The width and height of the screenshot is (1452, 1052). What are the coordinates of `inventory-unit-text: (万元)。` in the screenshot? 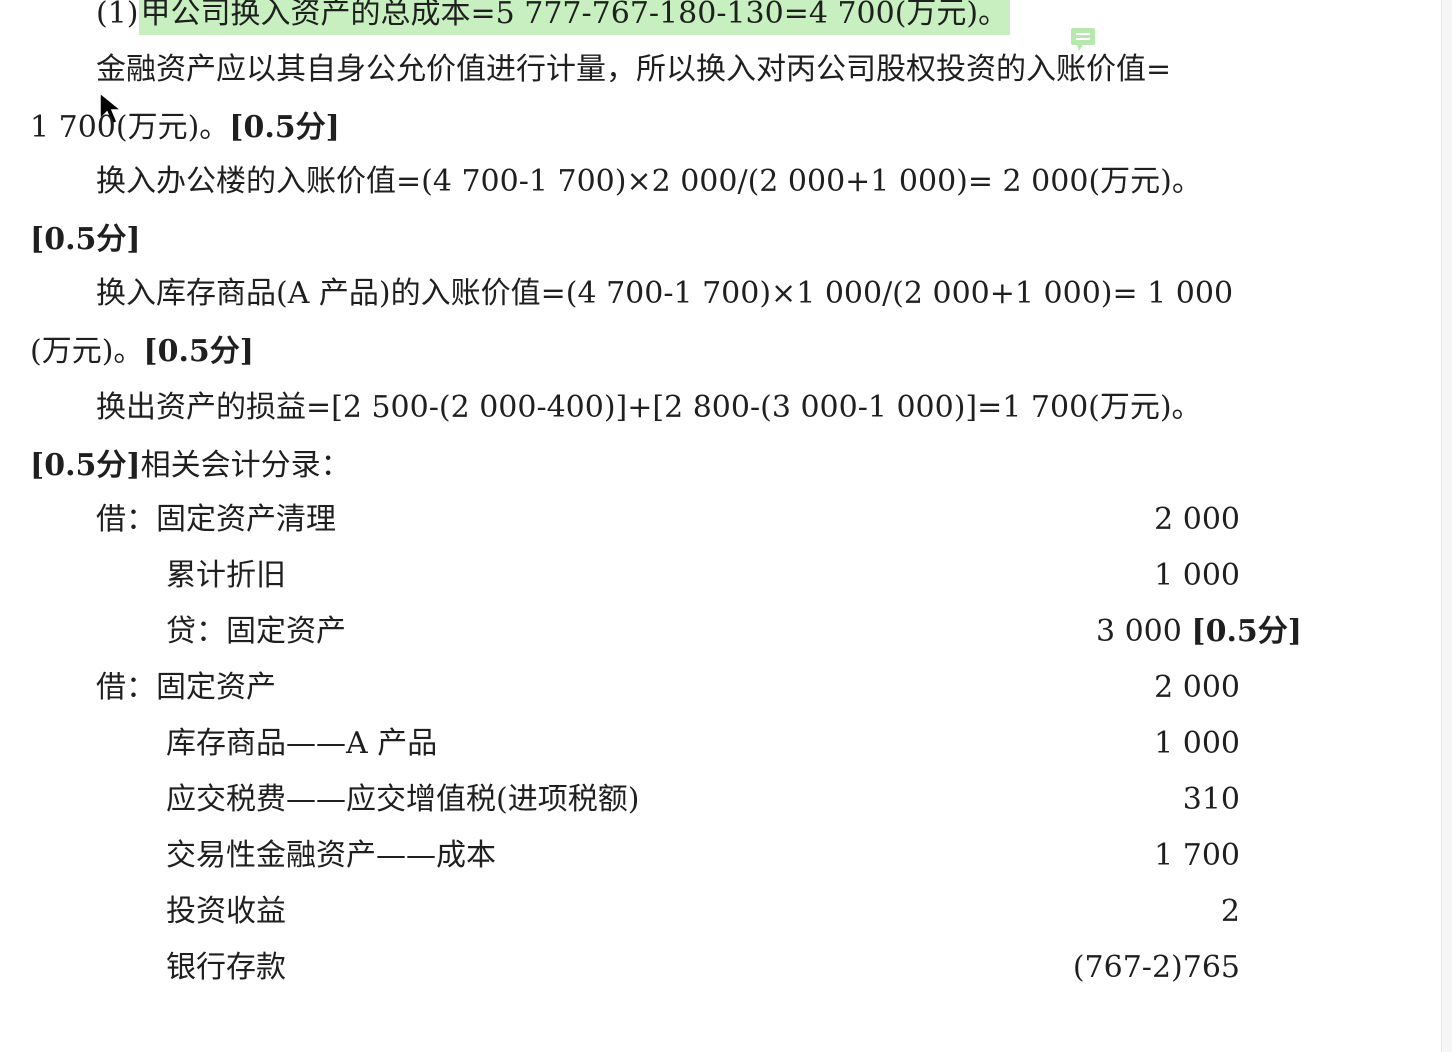 It's located at (87, 351).